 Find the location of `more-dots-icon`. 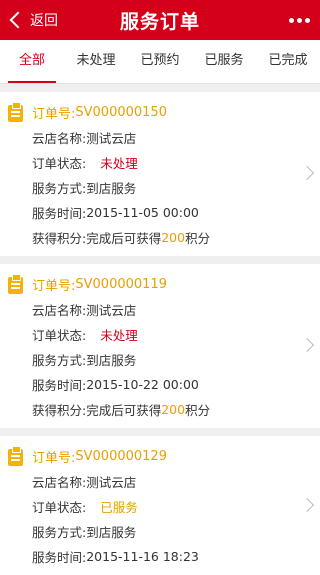

more-dots-icon is located at coordinates (291, 20).